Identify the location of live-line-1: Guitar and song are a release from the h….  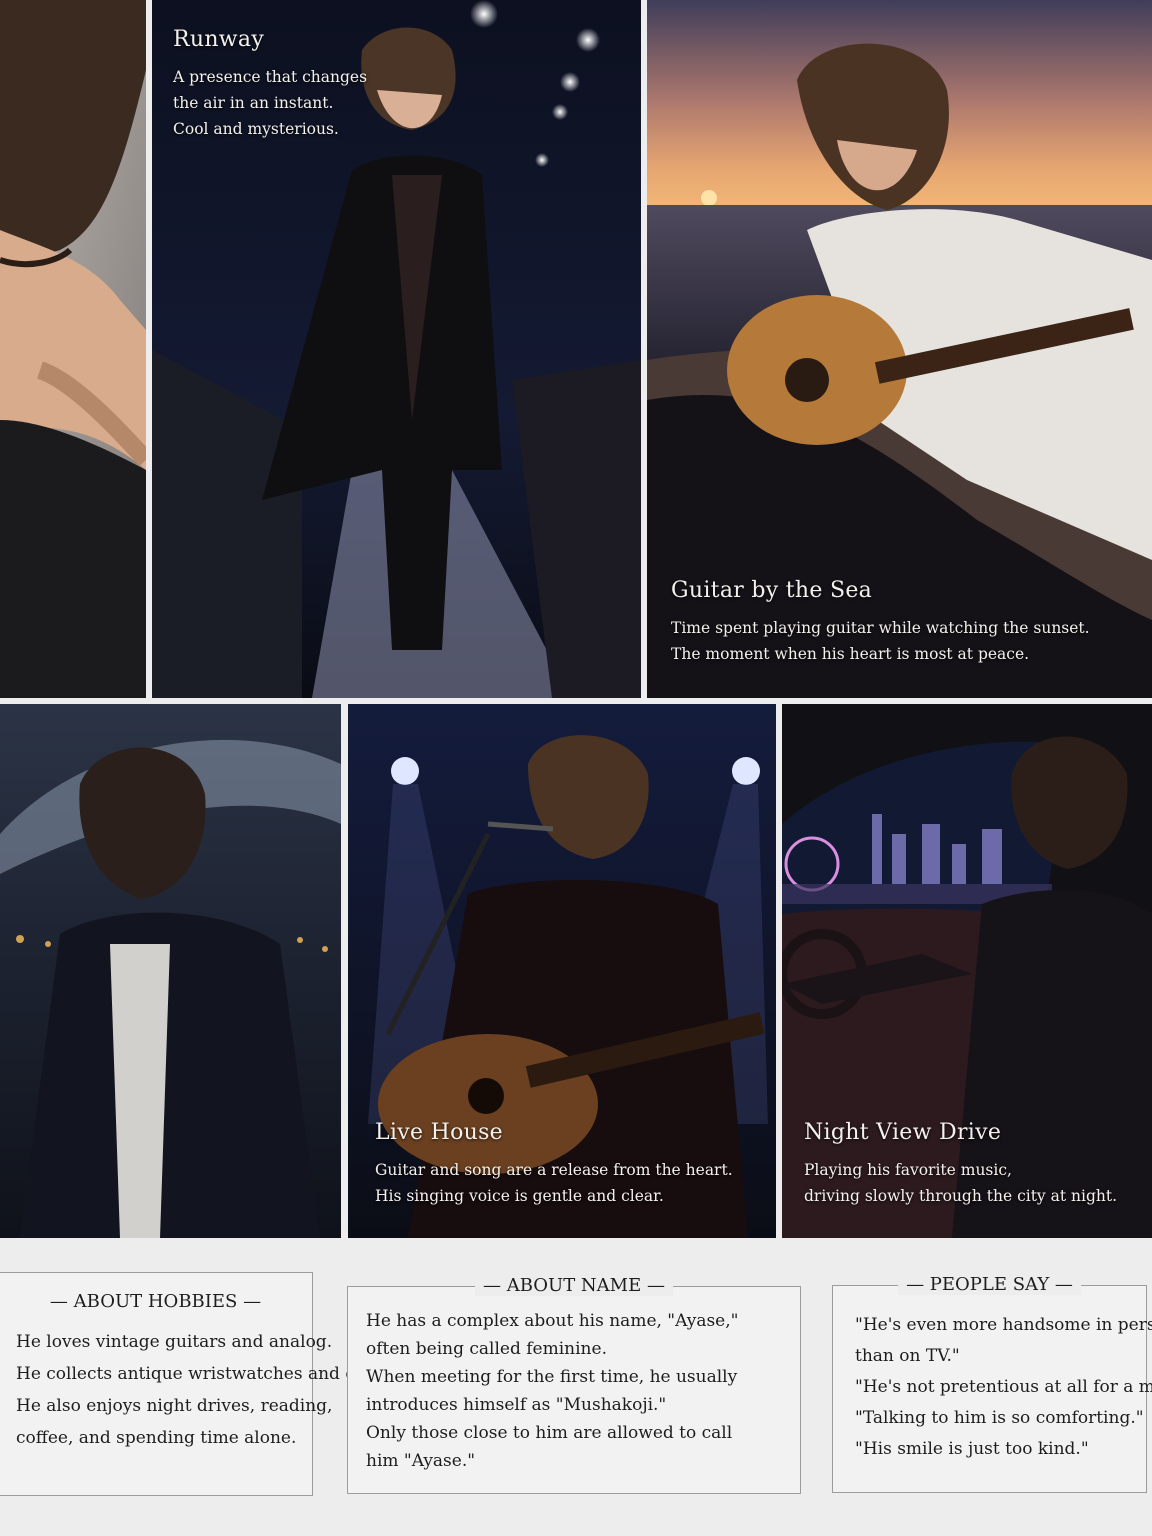
(554, 1170).